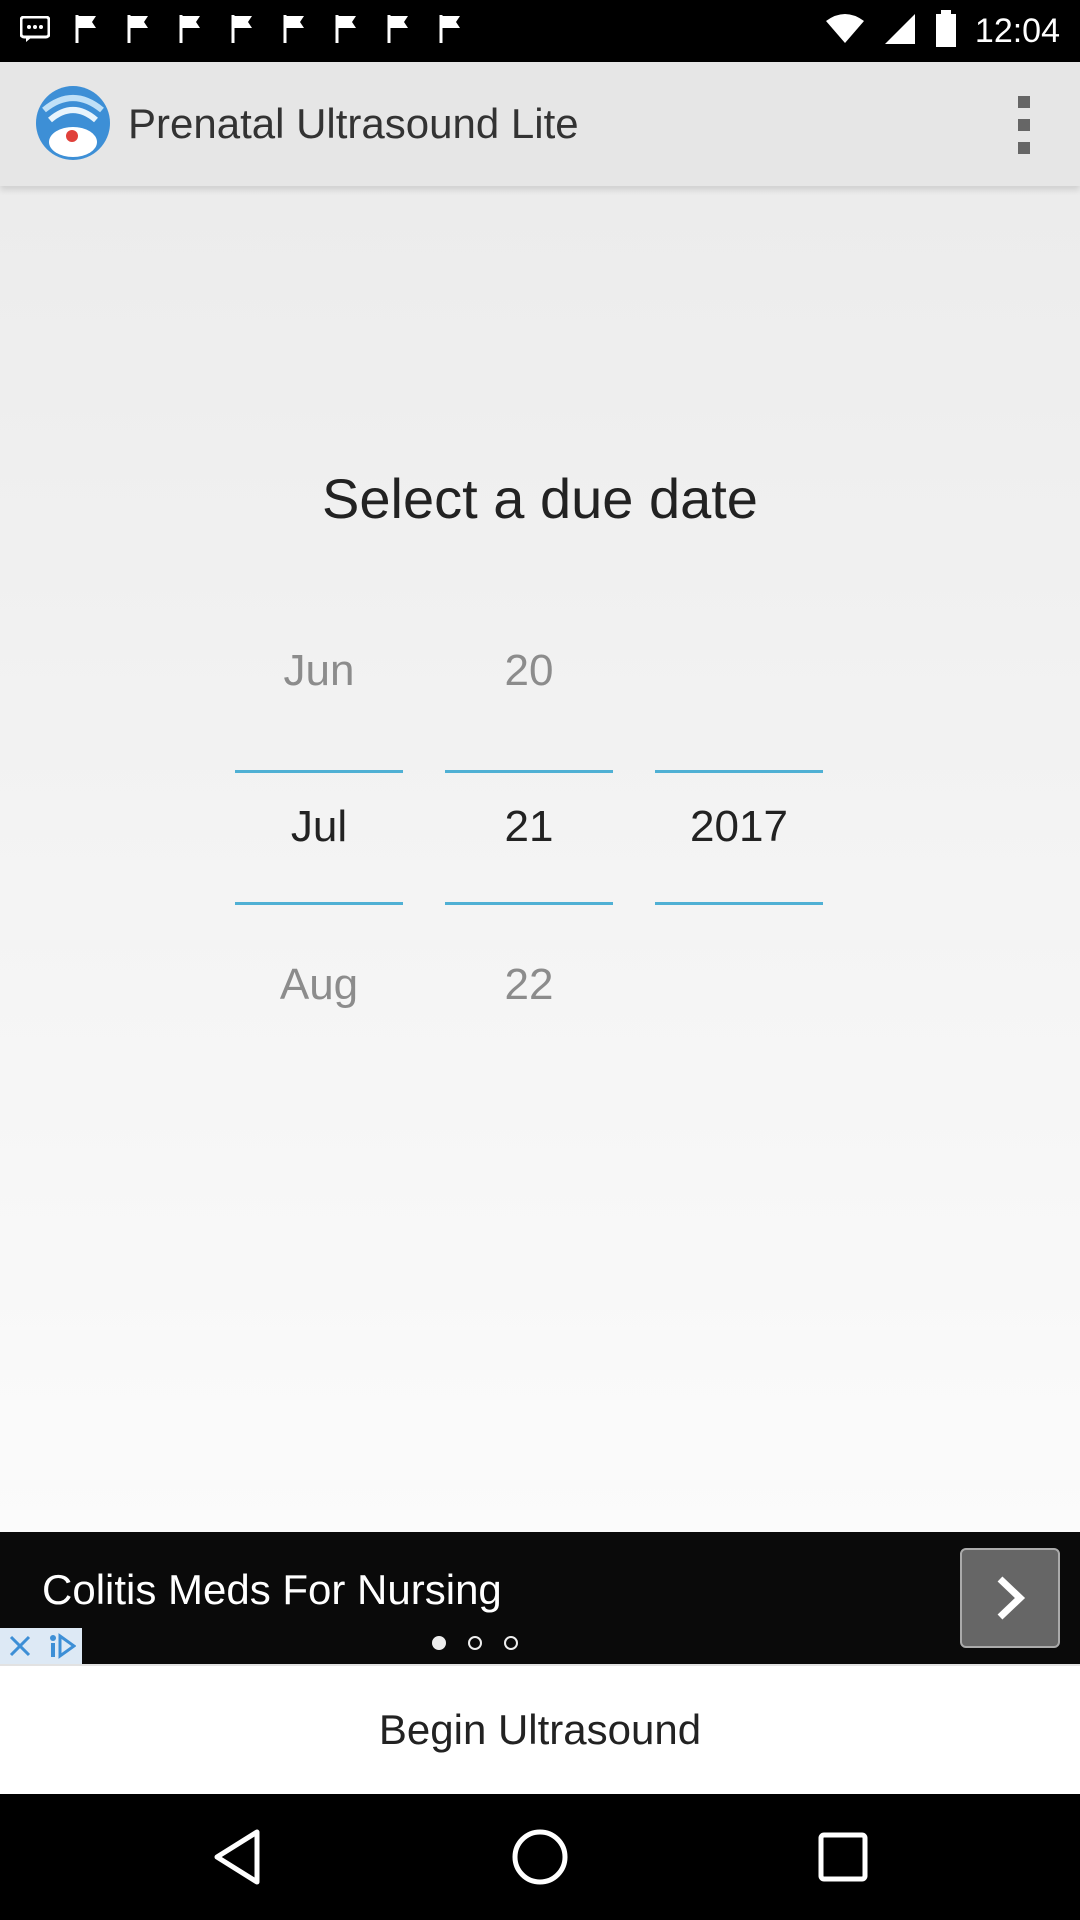 Image resolution: width=1080 pixels, height=1920 pixels. I want to click on begin-ultrasound-label: Begin Ultrasound, so click(540, 1729).